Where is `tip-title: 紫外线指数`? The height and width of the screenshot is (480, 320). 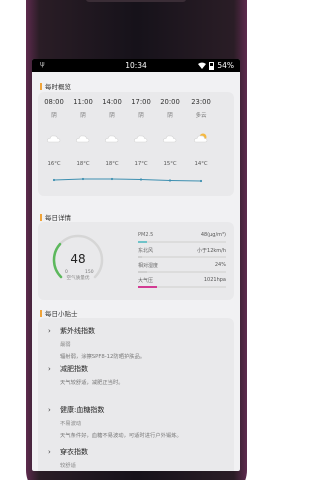 tip-title: 紫外线指数 is located at coordinates (77, 331).